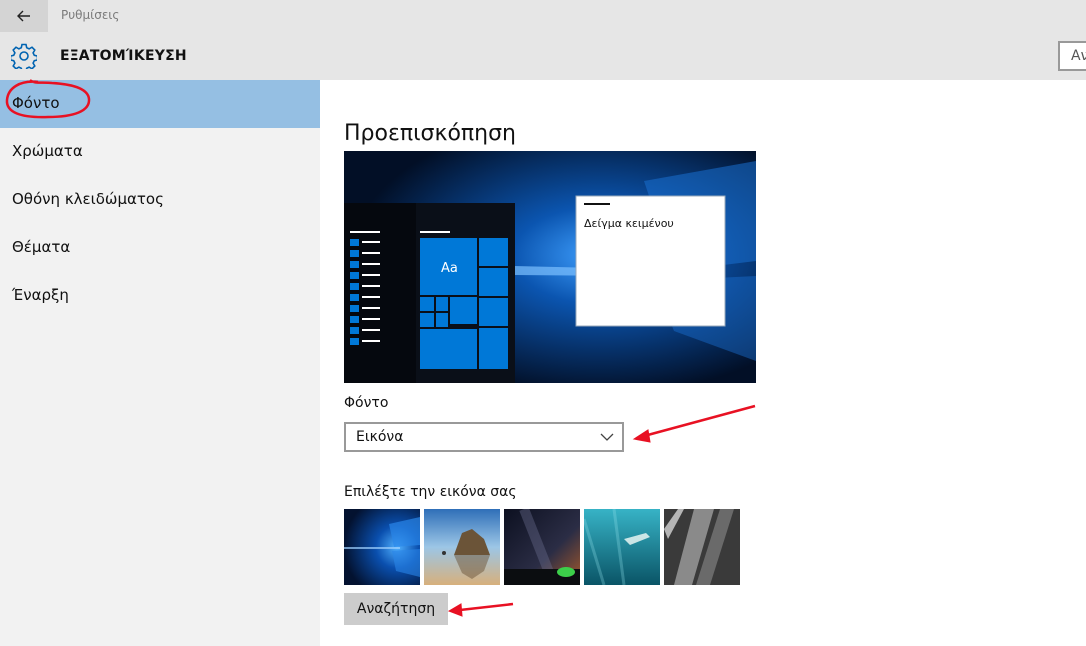 The image size is (1086, 646). What do you see at coordinates (36, 103) in the screenshot?
I see `sidebar-item-label: Φόντο` at bounding box center [36, 103].